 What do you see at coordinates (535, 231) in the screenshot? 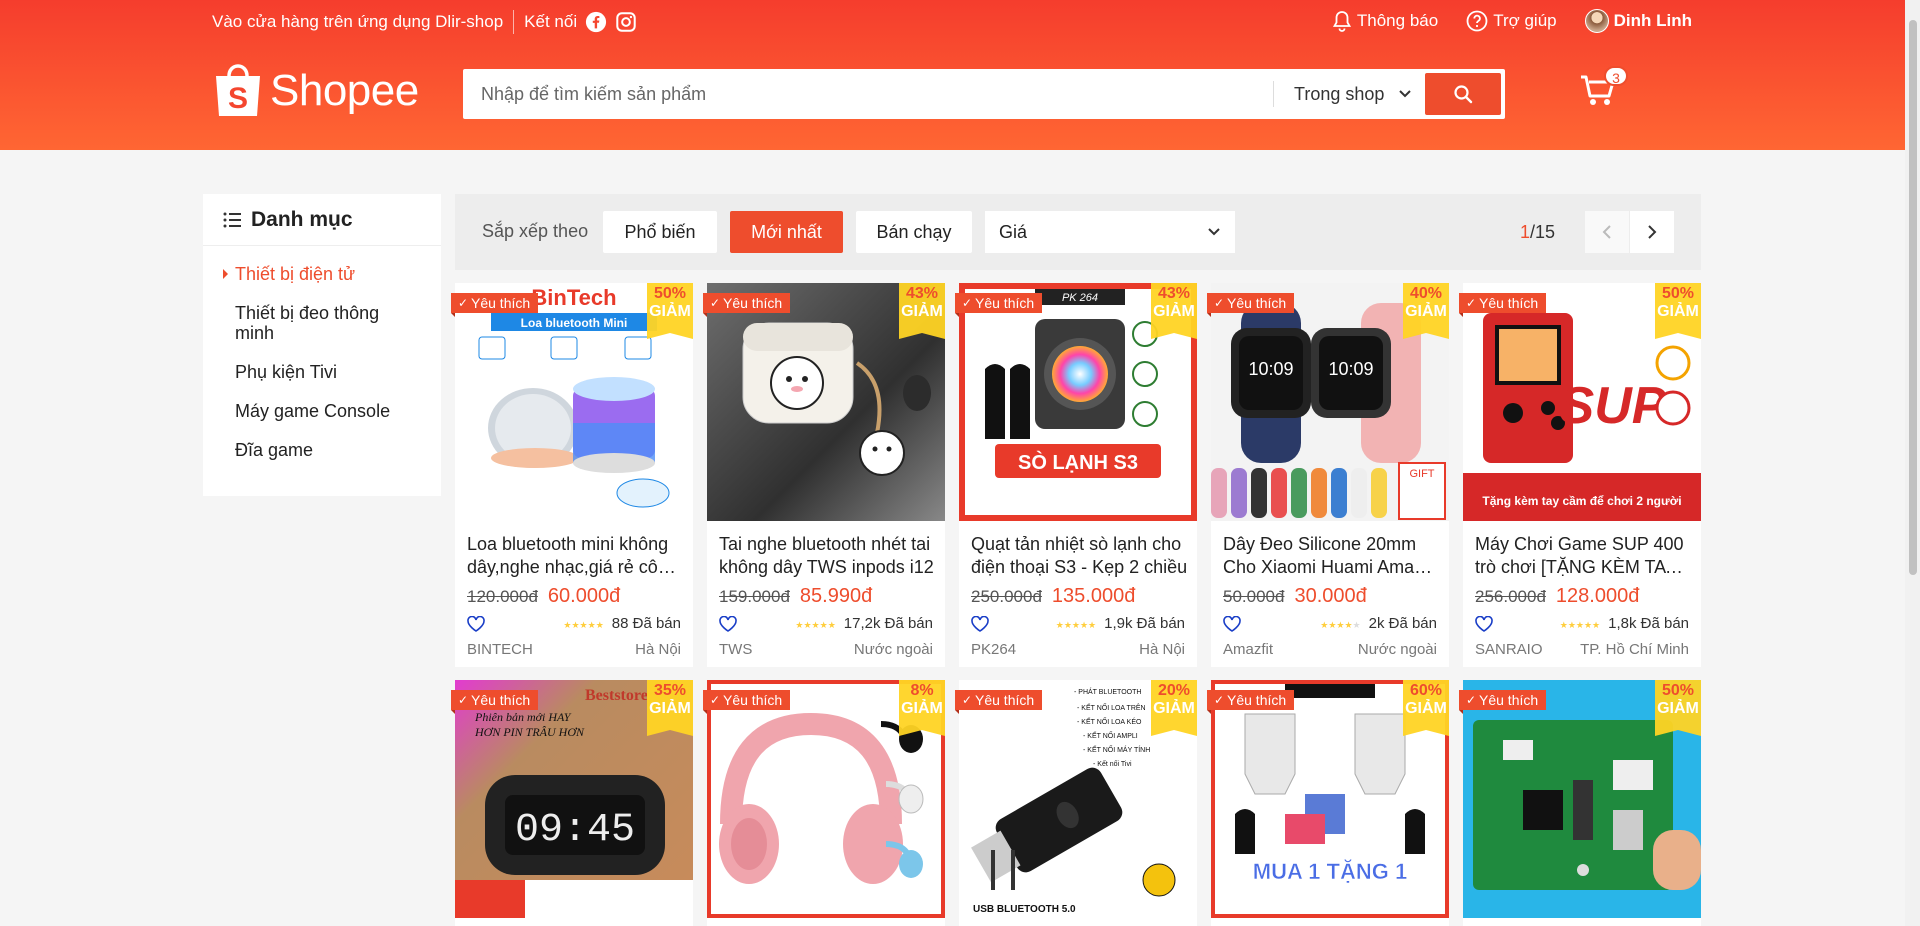
I see `sort-label: Sắp xếp theo` at bounding box center [535, 231].